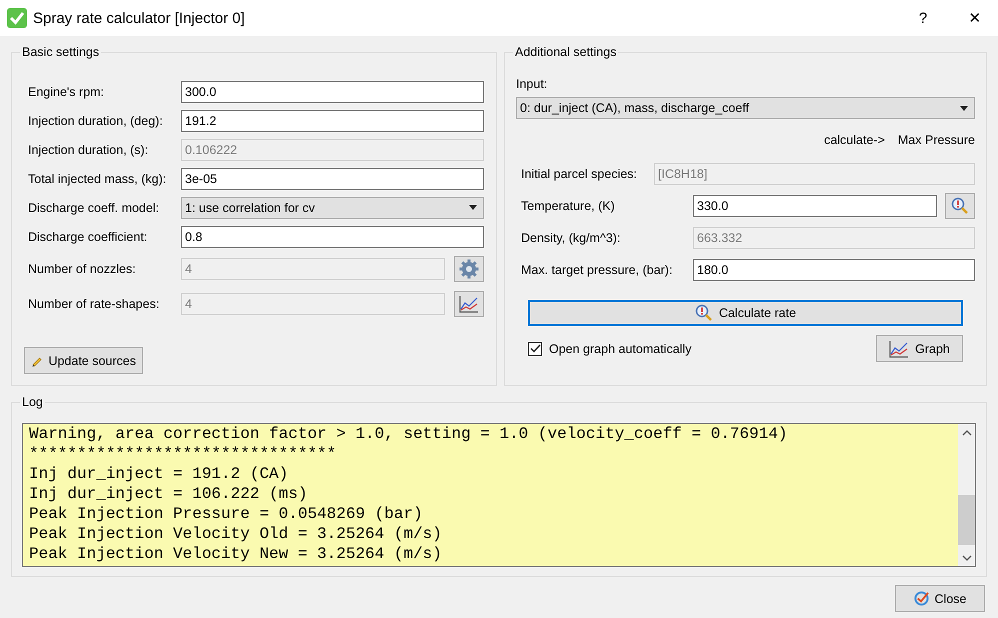 This screenshot has height=618, width=998. Describe the element at coordinates (226, 514) in the screenshot. I see `log-line: Peak Injection Pressure = 0.0548269 (bar)` at that location.